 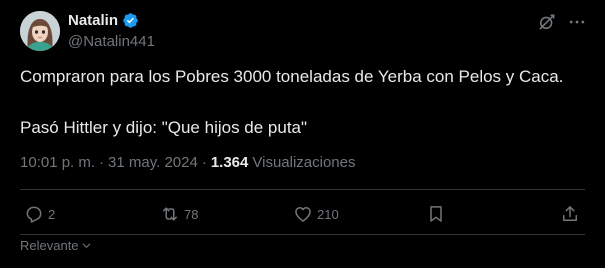 I want to click on grok-icon, so click(x=547, y=22).